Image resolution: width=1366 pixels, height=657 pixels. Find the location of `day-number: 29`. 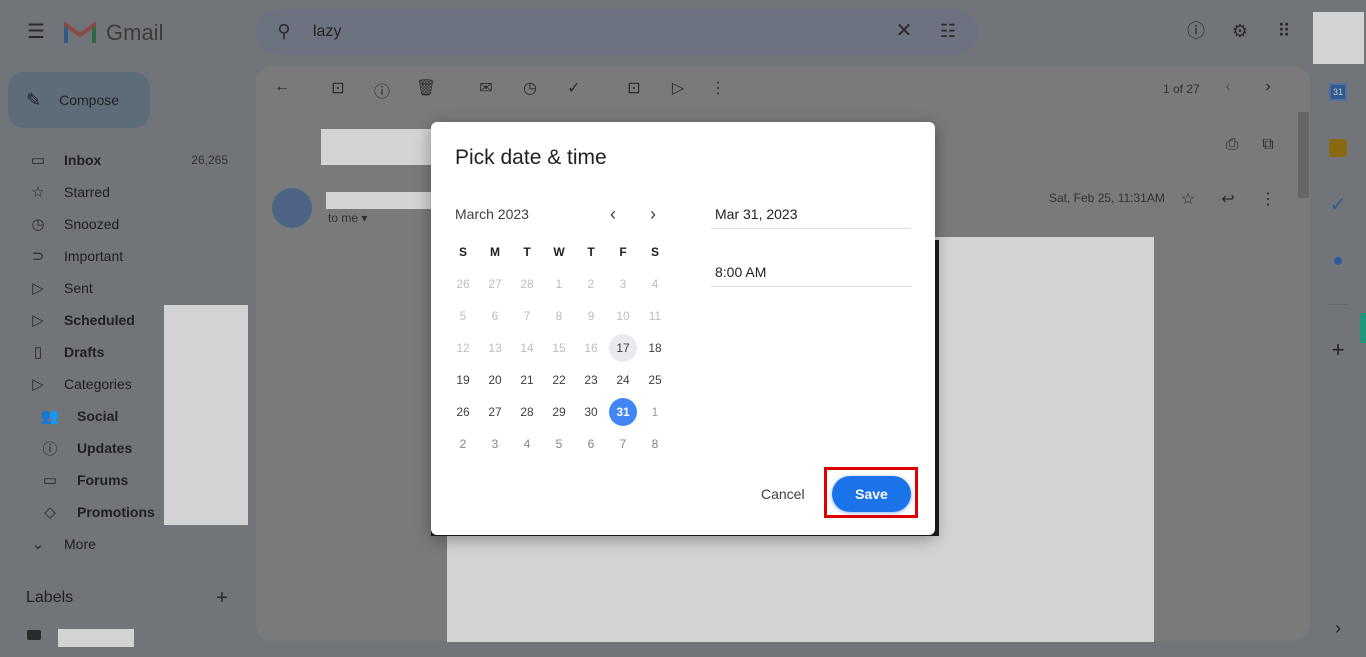

day-number: 29 is located at coordinates (559, 412).